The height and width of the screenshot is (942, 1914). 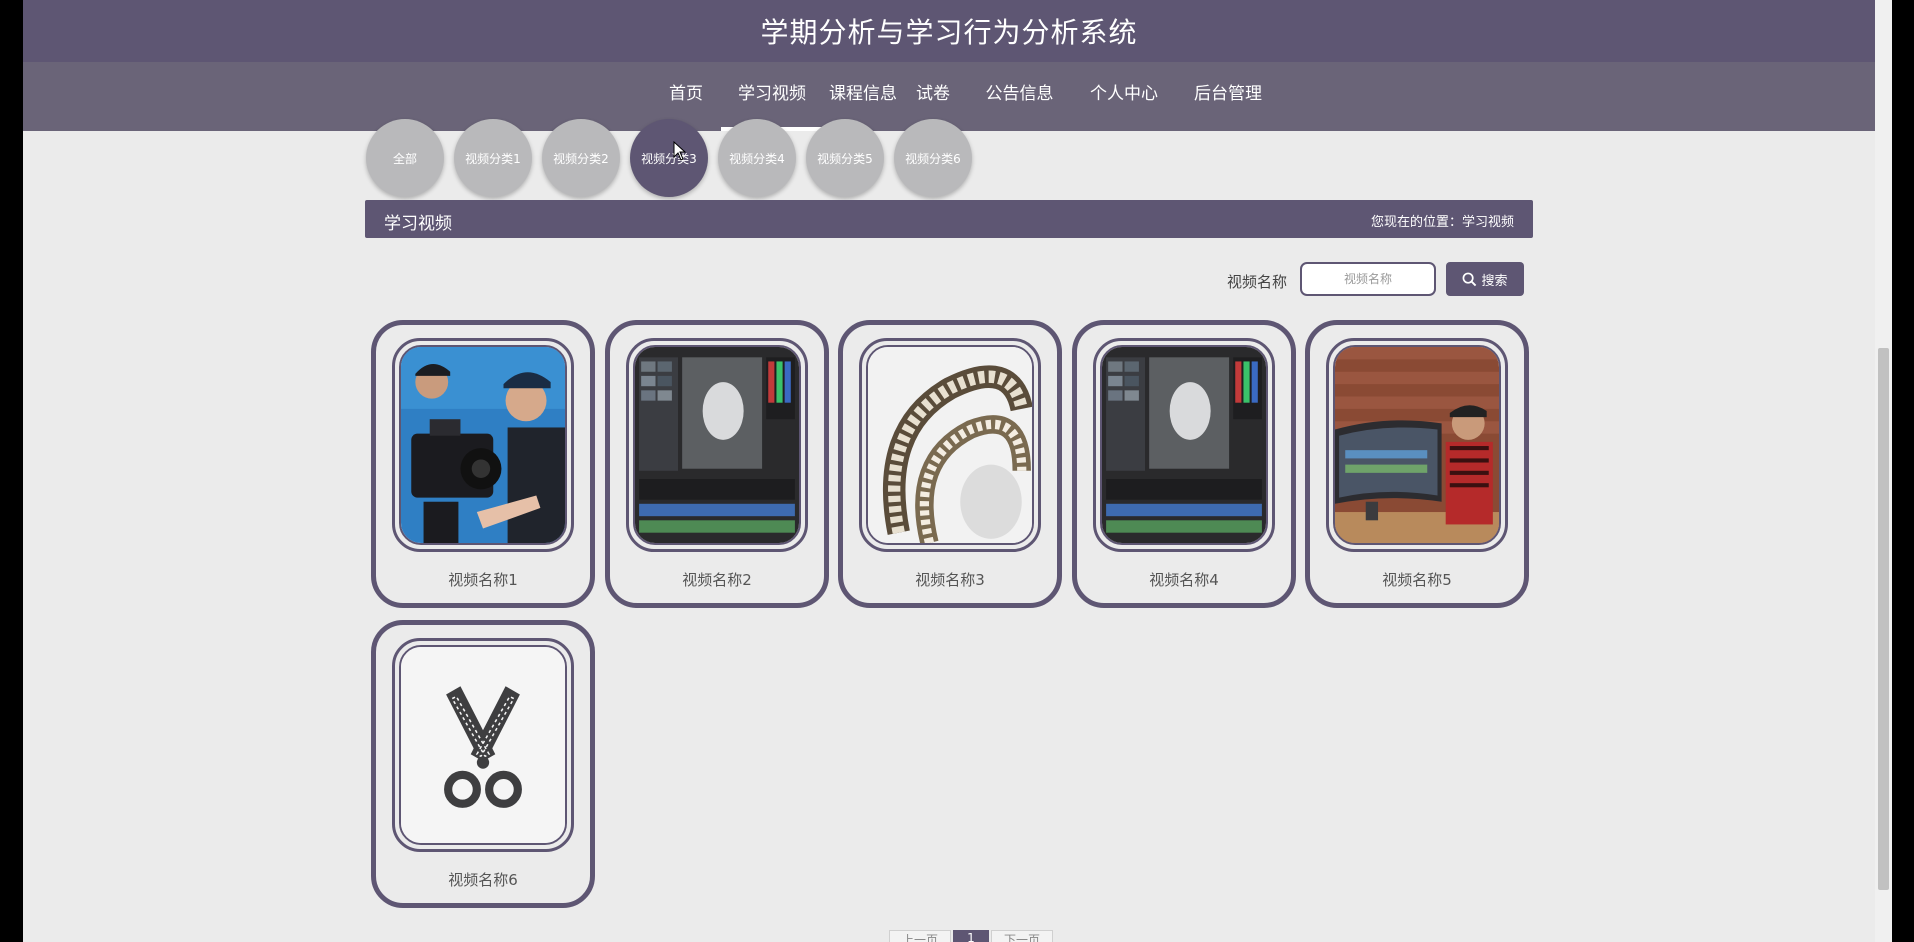 I want to click on video-card: 视频名称6, so click(x=483, y=764).